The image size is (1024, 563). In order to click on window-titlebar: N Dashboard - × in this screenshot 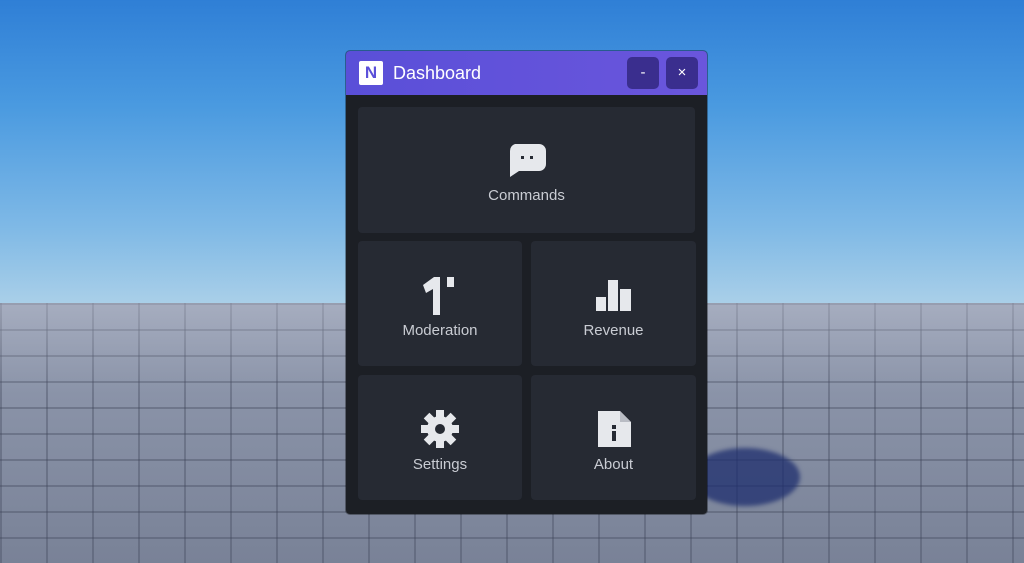, I will do `click(526, 73)`.